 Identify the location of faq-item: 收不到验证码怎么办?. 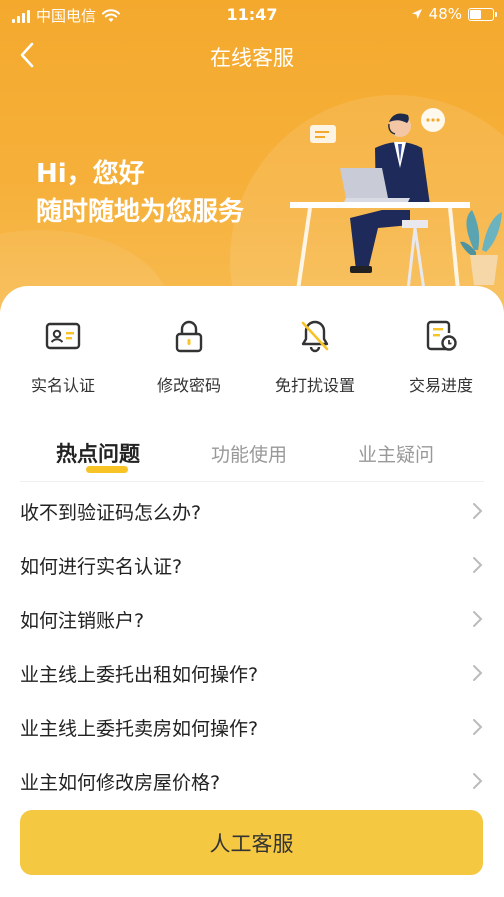
(252, 511).